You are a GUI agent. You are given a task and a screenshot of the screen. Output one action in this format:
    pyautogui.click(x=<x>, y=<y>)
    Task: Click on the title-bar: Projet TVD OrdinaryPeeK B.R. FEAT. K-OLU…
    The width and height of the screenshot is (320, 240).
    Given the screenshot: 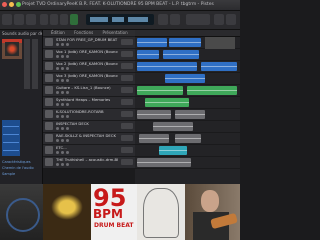 What is the action you would take?
    pyautogui.click(x=120, y=5)
    